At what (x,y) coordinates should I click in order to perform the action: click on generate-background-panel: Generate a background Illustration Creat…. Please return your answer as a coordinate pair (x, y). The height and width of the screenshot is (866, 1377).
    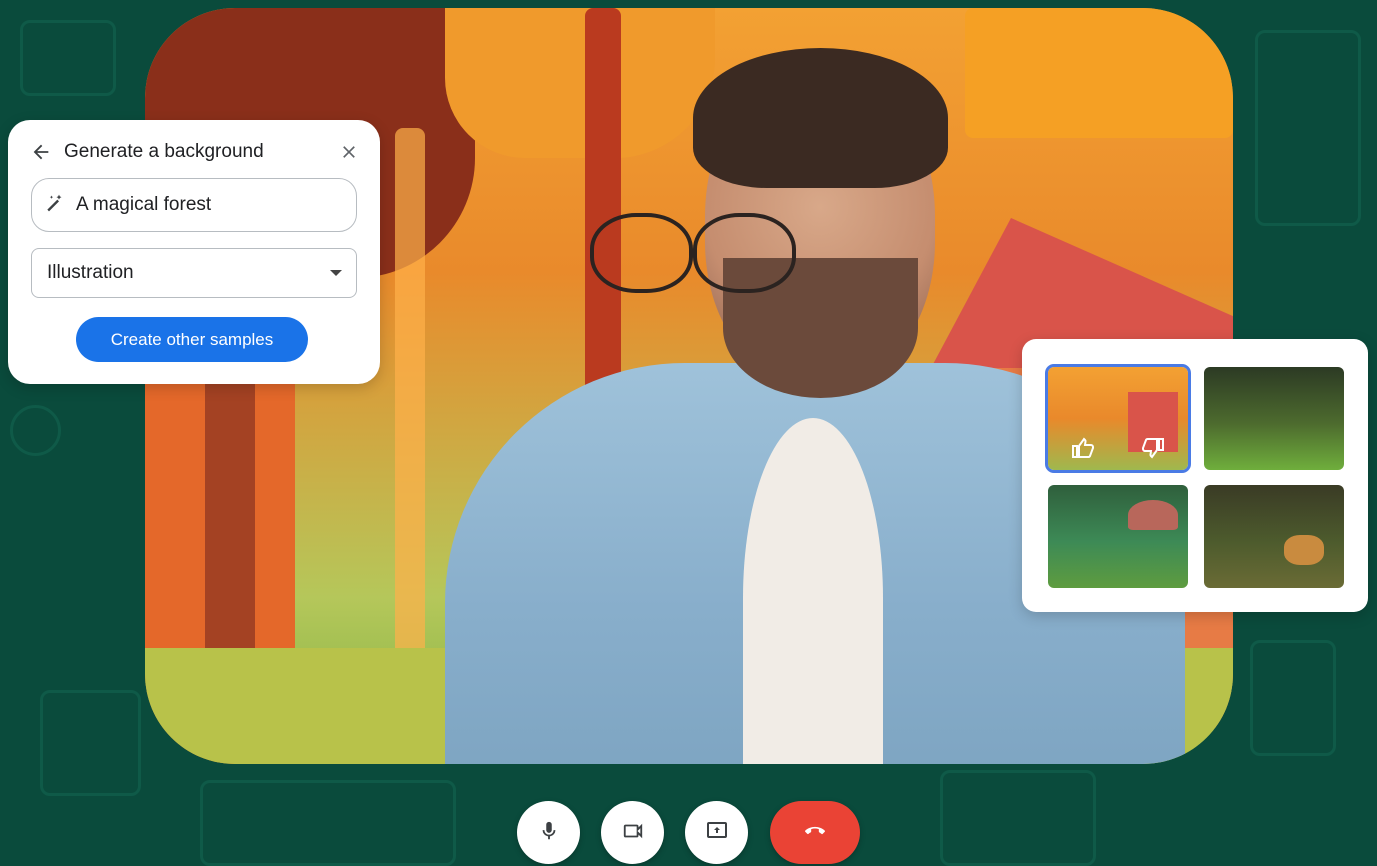
    Looking at the image, I should click on (194, 252).